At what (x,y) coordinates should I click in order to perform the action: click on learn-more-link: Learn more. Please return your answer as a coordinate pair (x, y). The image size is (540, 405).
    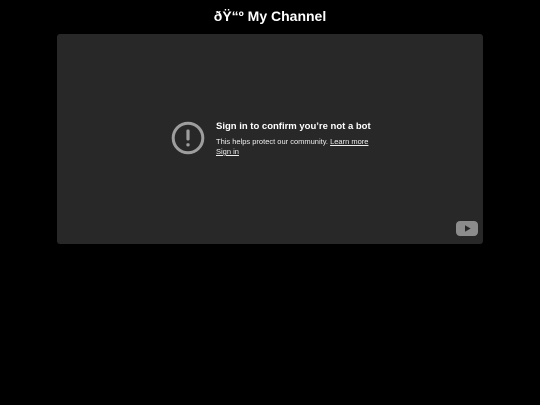
    Looking at the image, I should click on (349, 141).